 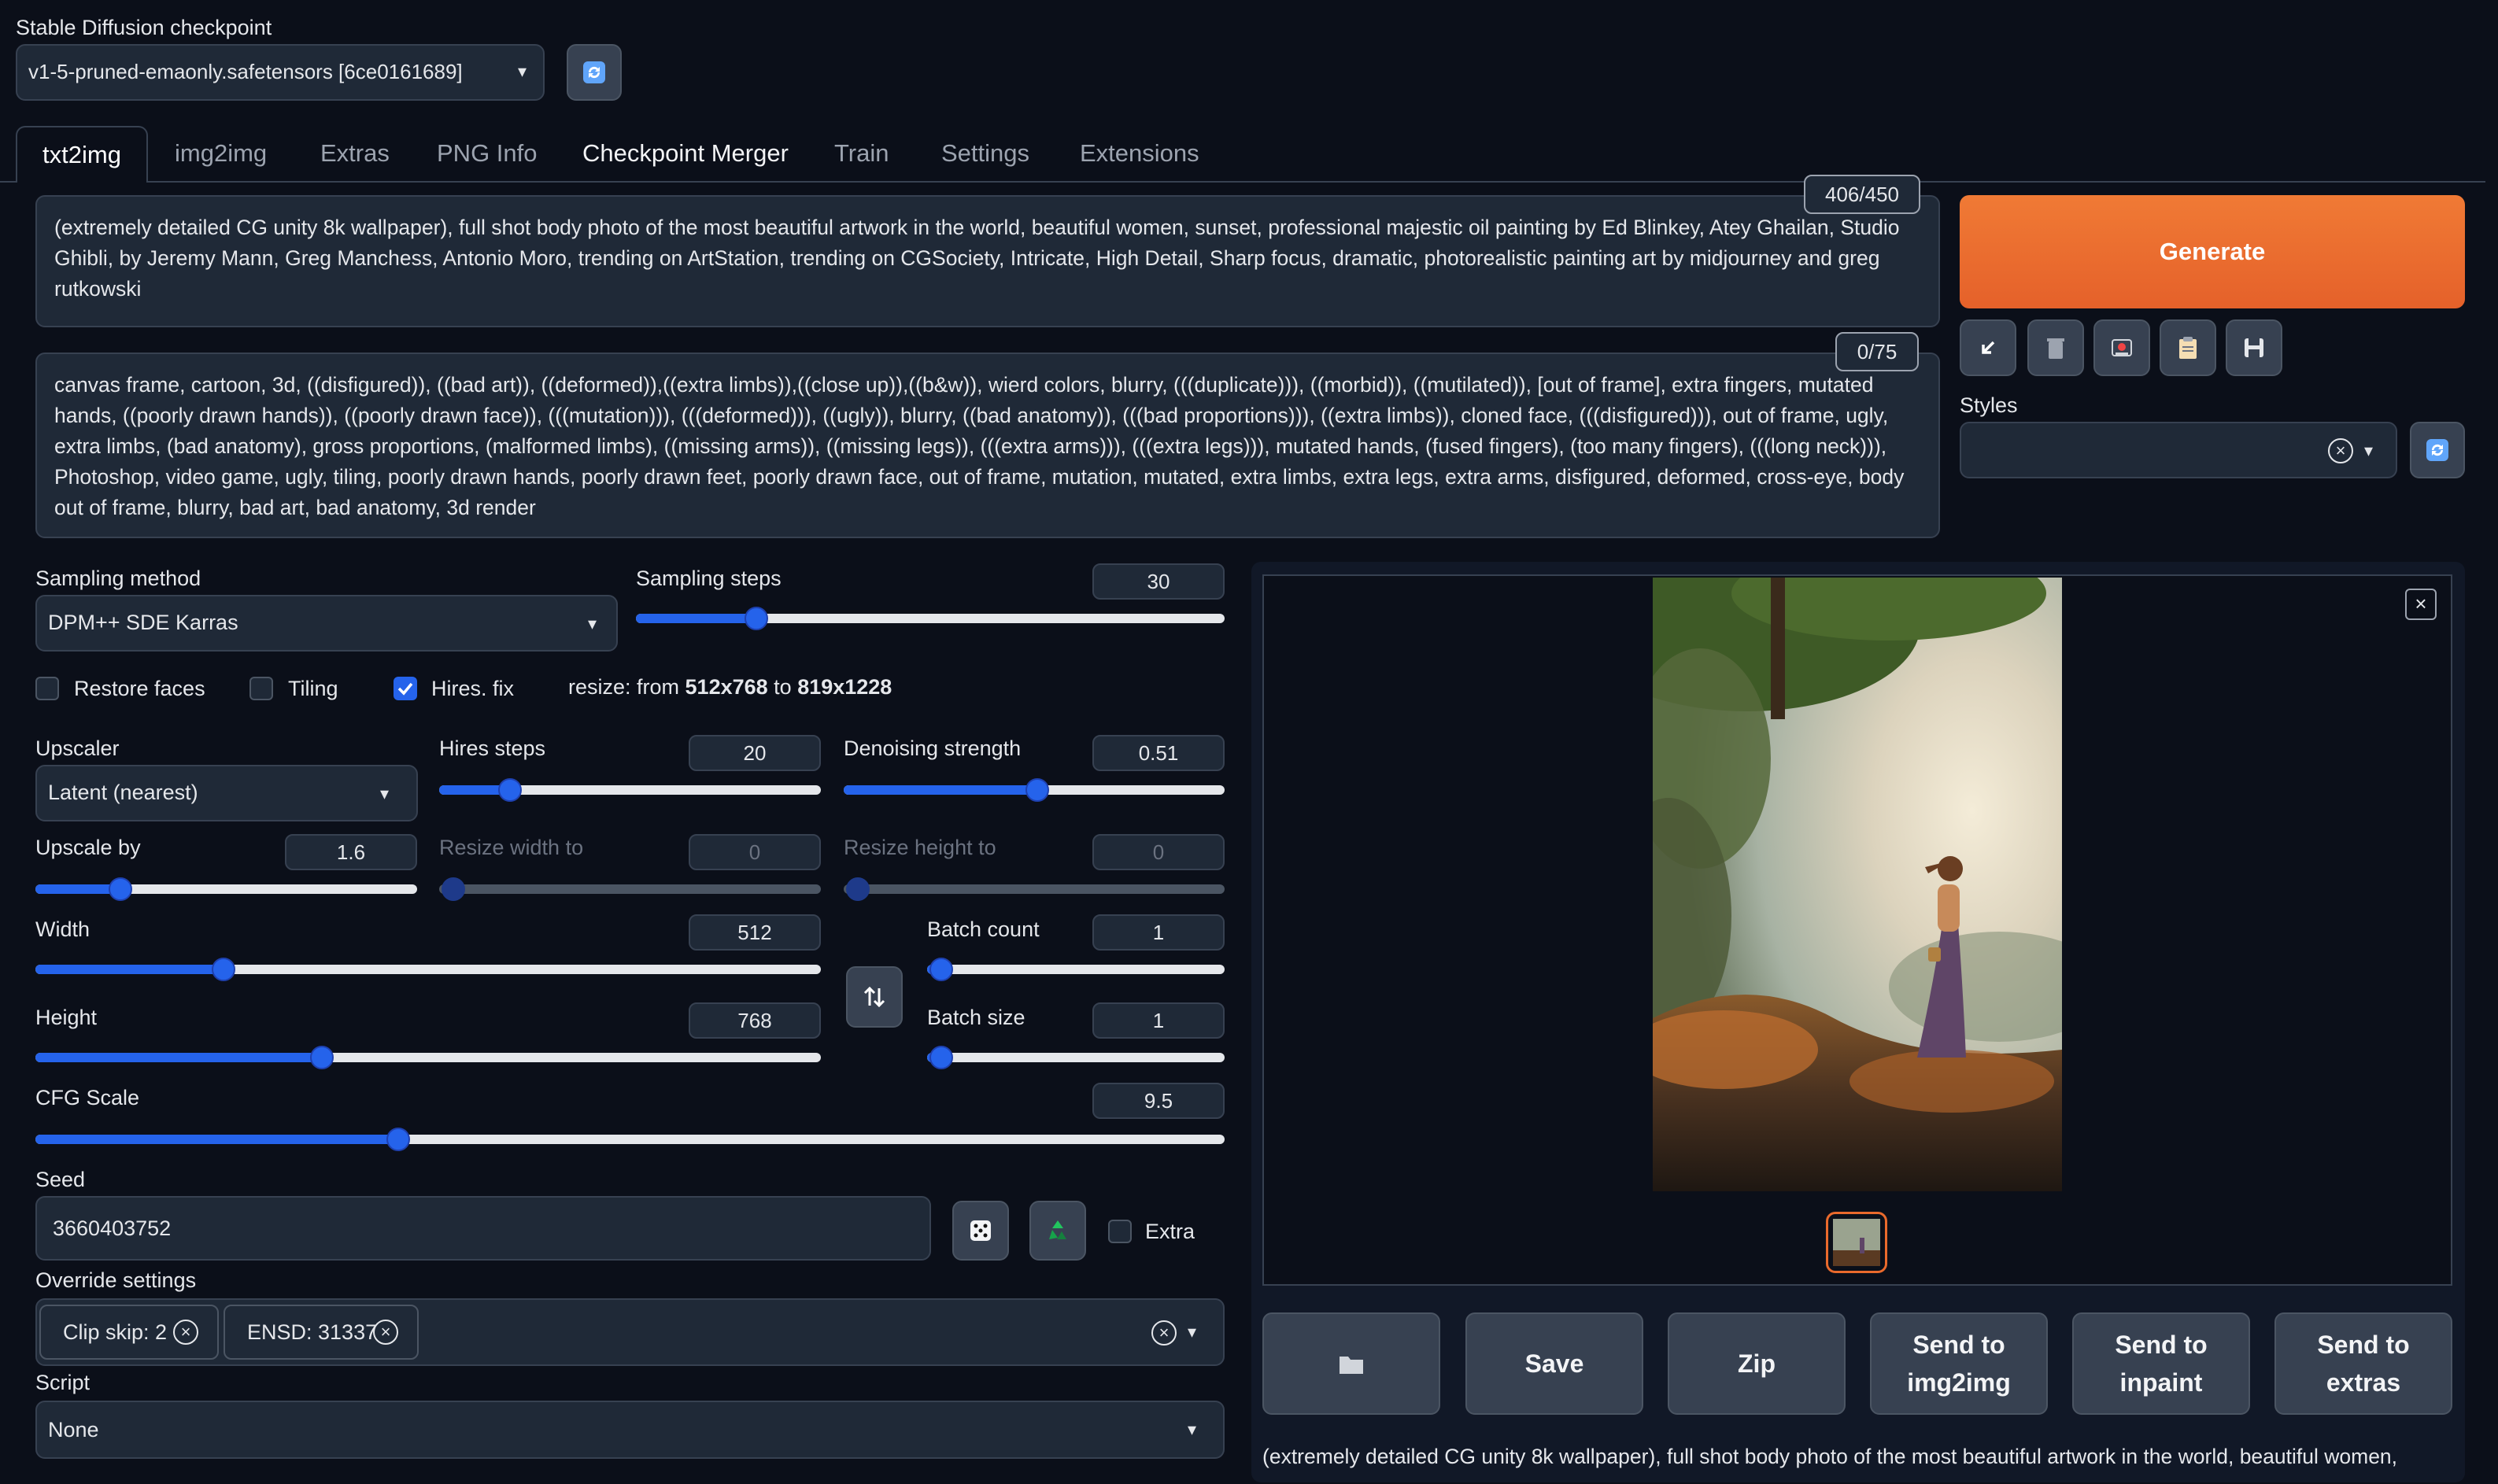 What do you see at coordinates (1158, 852) in the screenshot?
I see `resize-height-input: 0` at bounding box center [1158, 852].